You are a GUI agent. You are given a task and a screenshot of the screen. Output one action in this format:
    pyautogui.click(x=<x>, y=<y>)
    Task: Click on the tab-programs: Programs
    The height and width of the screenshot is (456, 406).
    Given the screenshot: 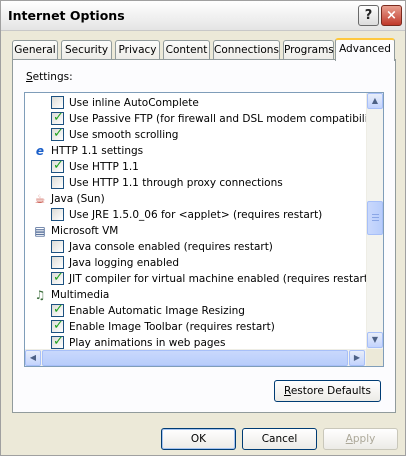 What is the action you would take?
    pyautogui.click(x=308, y=50)
    